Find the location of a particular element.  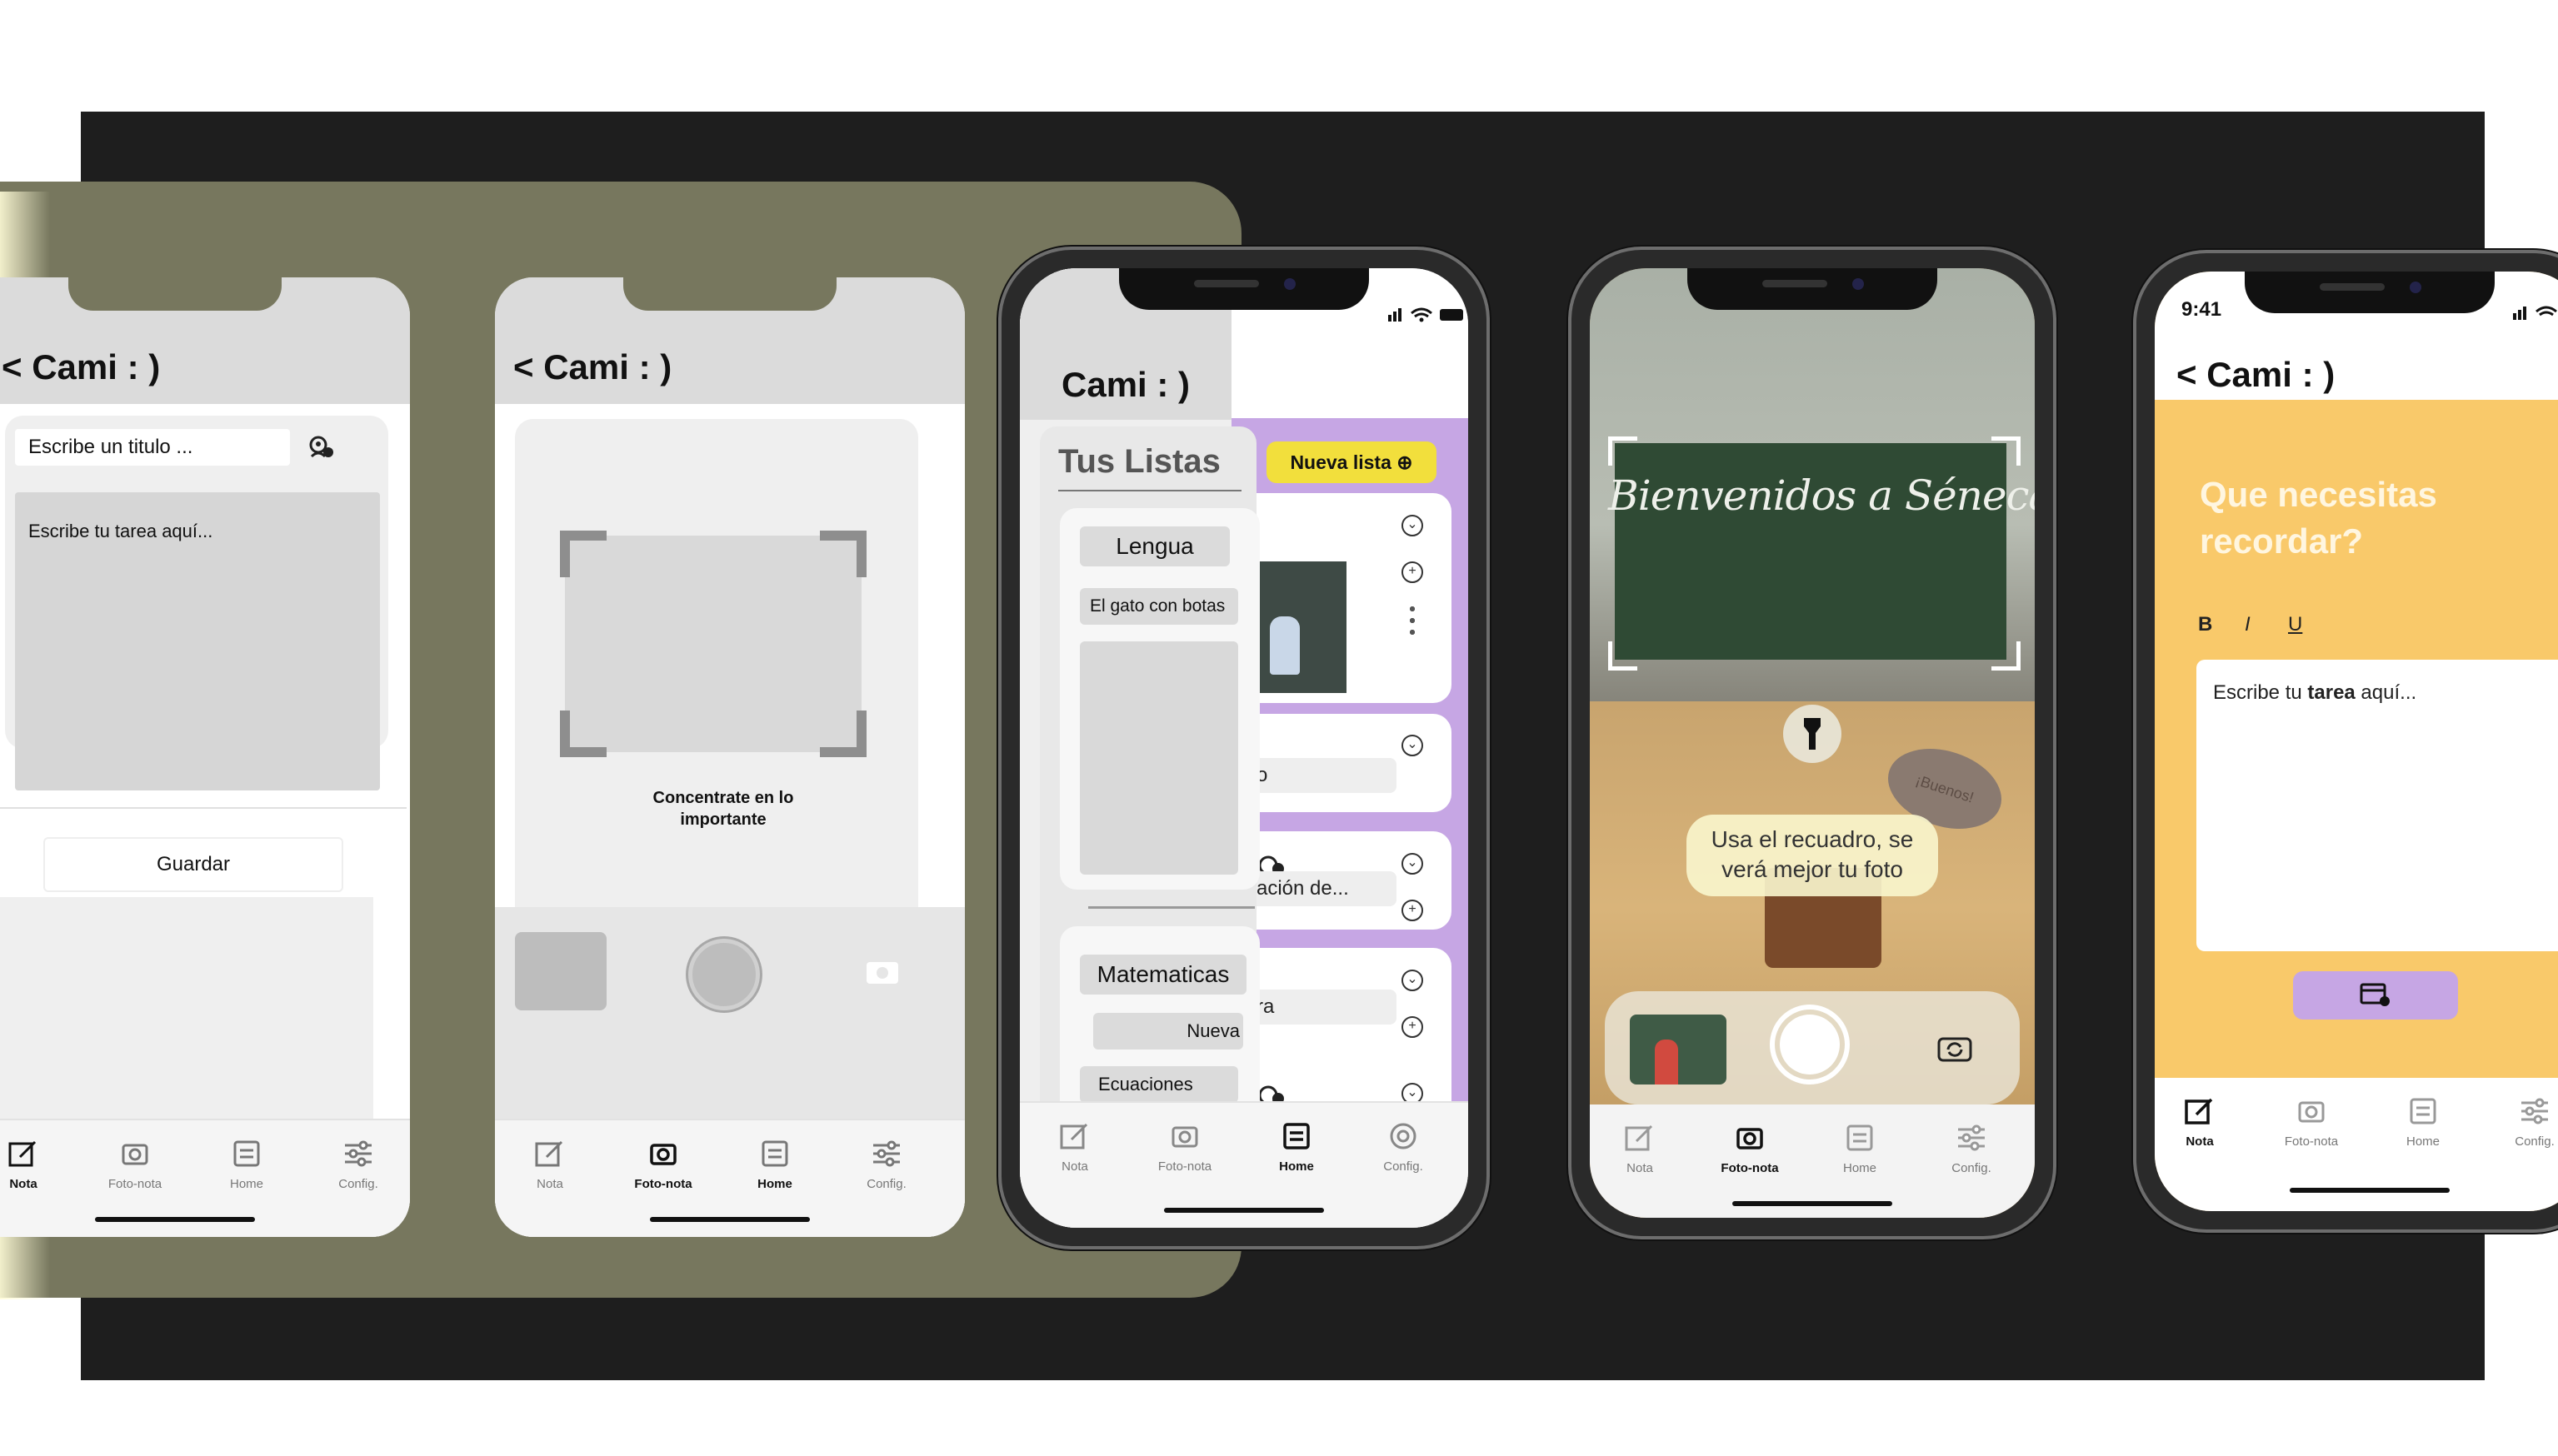

add-collaborator-icon is located at coordinates (321, 448).